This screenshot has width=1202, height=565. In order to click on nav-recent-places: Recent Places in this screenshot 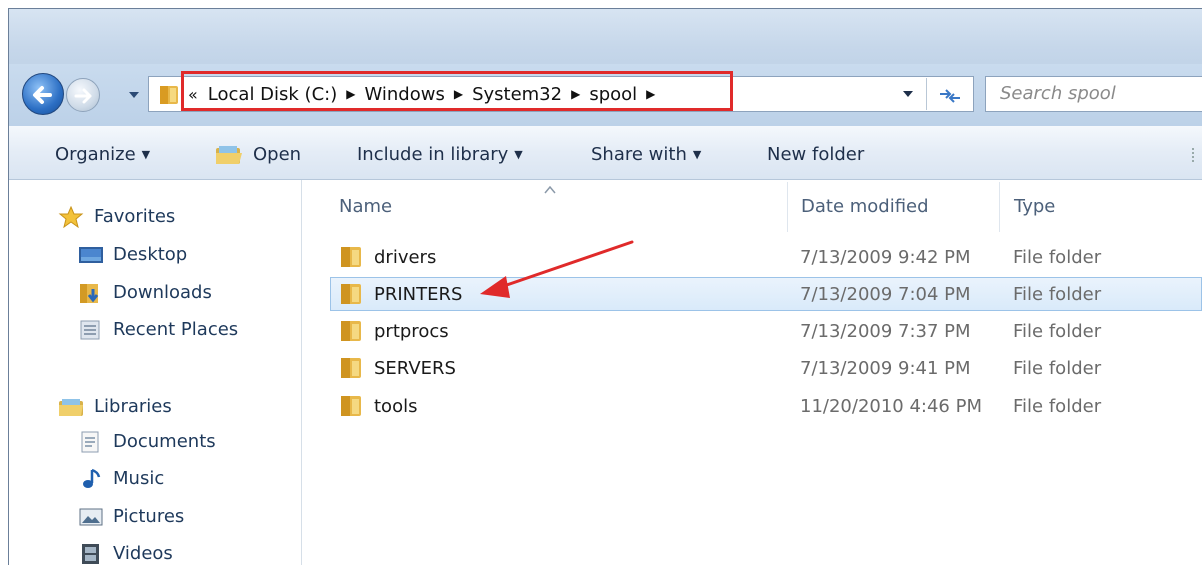, I will do `click(175, 329)`.